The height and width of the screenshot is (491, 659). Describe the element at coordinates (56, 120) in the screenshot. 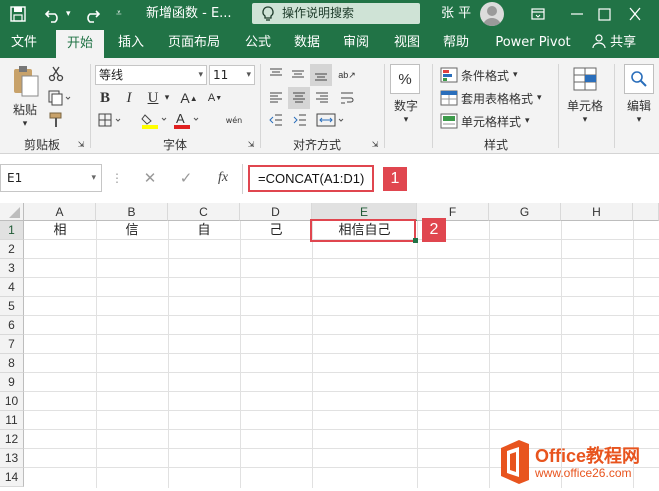

I see `format-painter-icon` at that location.